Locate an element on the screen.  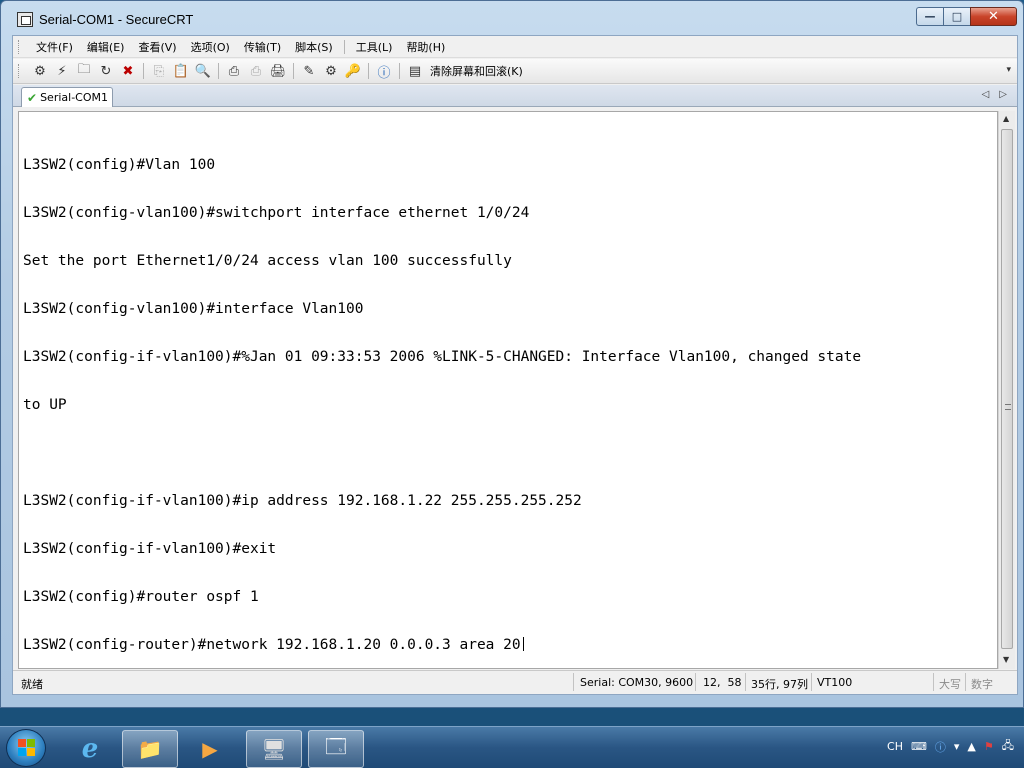
file-explorer-icon: 📁 is located at coordinates (150, 749).